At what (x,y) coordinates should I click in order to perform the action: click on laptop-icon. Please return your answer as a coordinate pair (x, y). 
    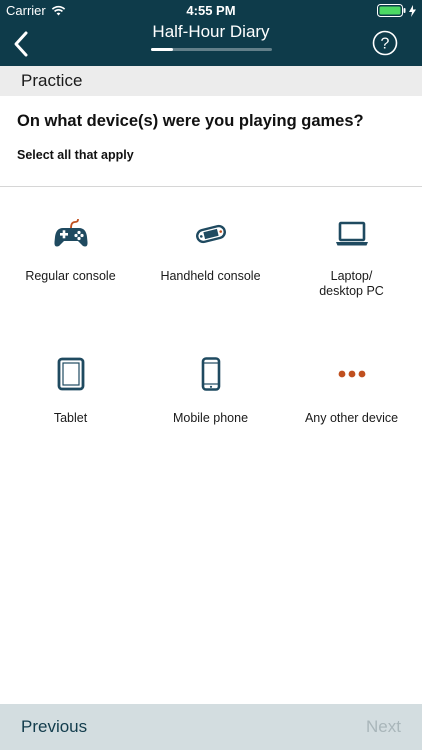
    Looking at the image, I should click on (351, 233).